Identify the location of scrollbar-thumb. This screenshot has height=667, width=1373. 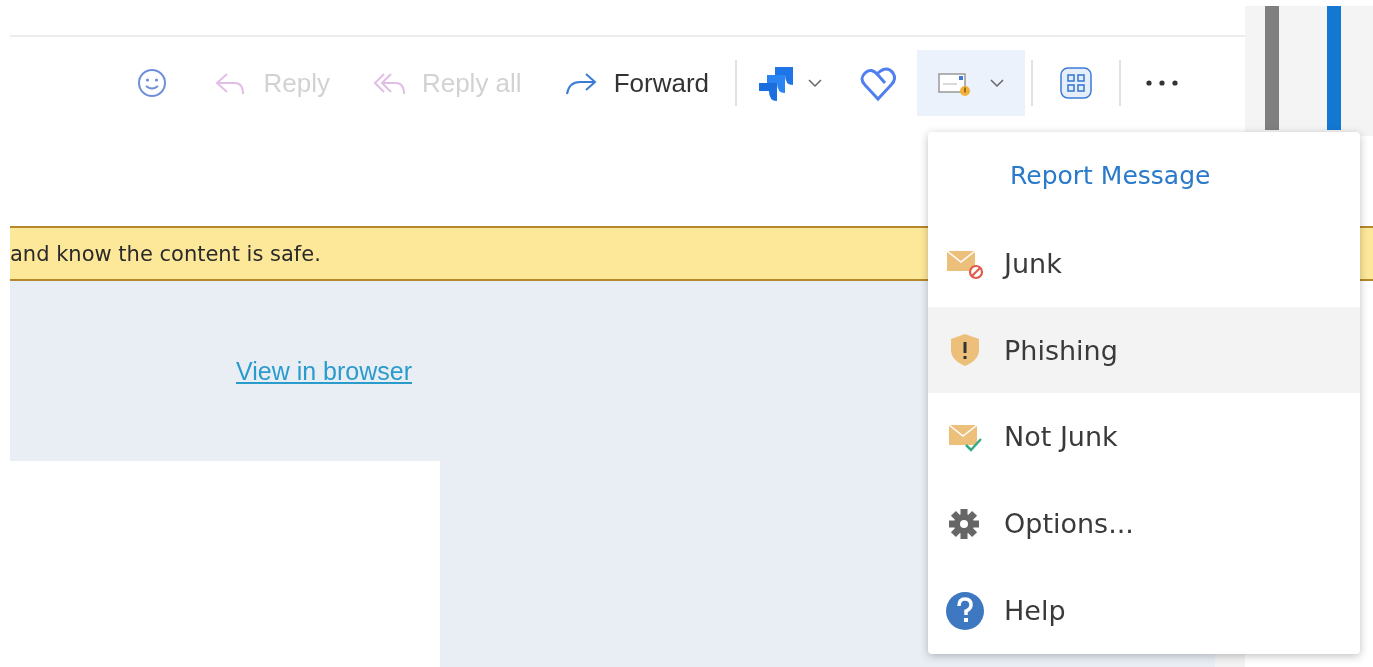
(1272, 68).